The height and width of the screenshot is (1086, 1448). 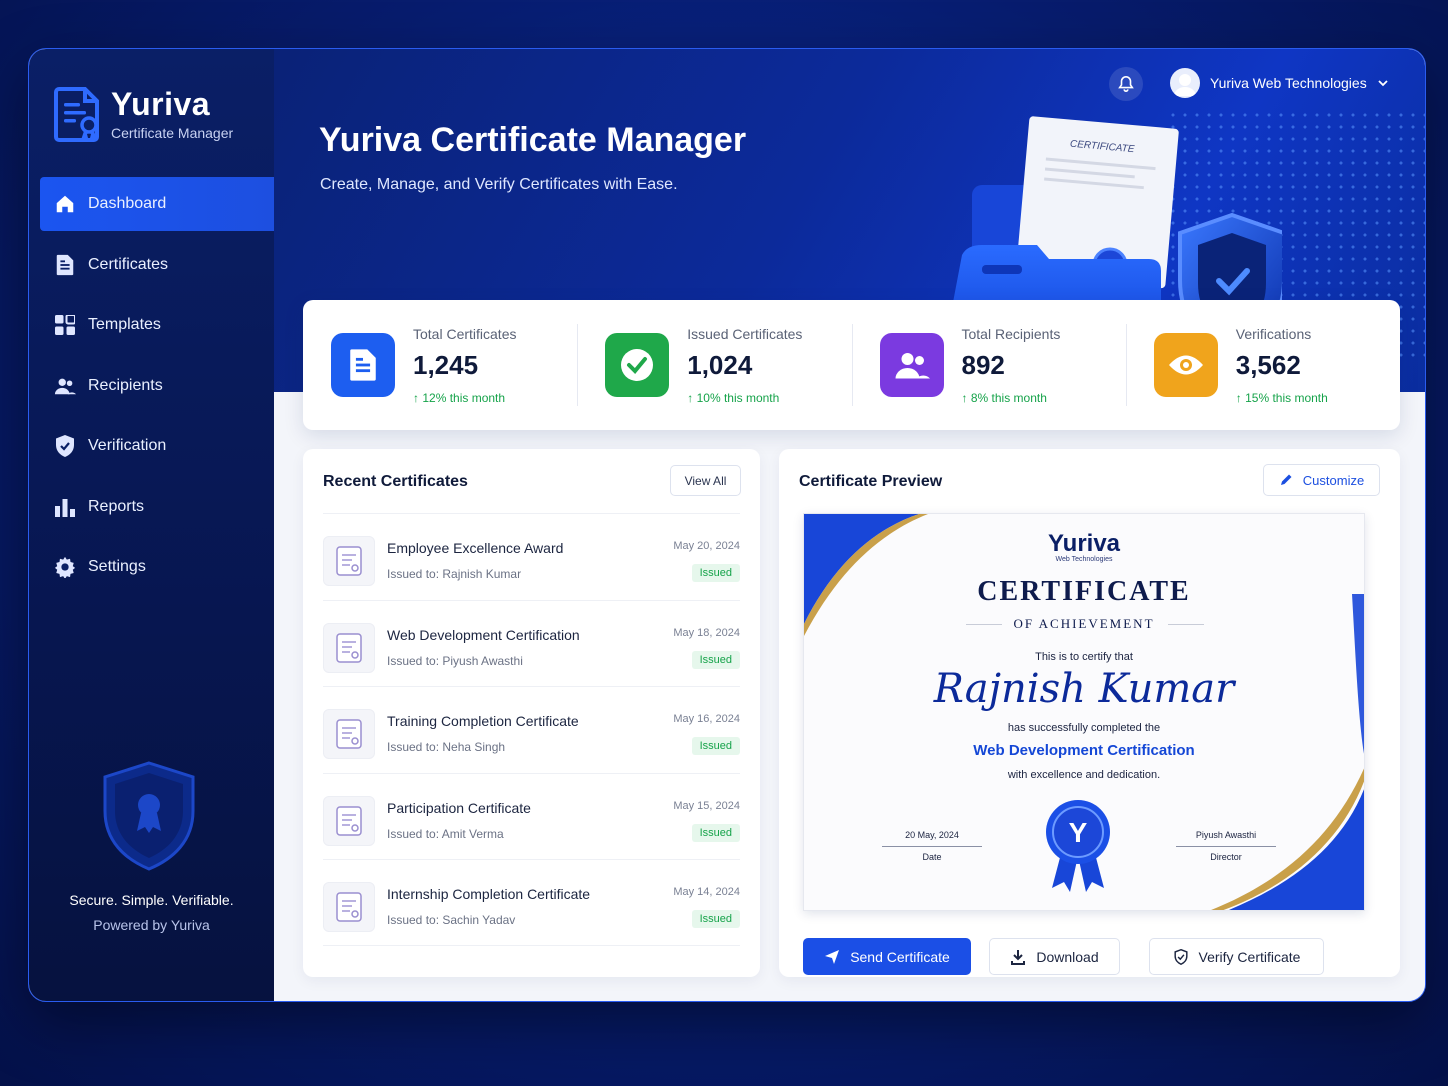 I want to click on stat-label: Issued Certificates, so click(x=745, y=333).